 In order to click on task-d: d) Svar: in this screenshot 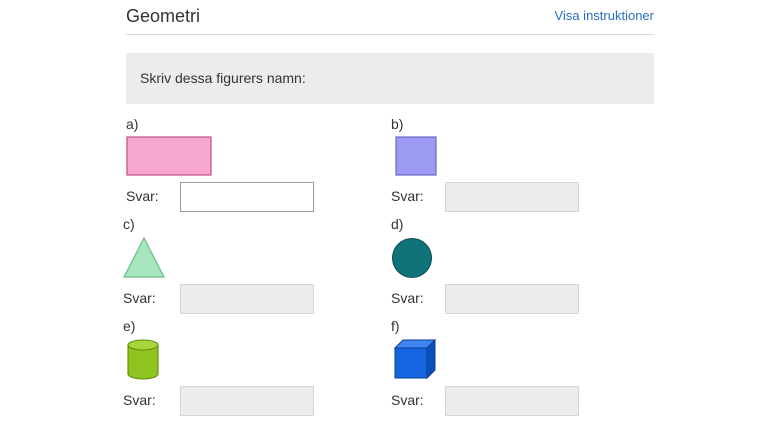, I will do `click(511, 266)`.